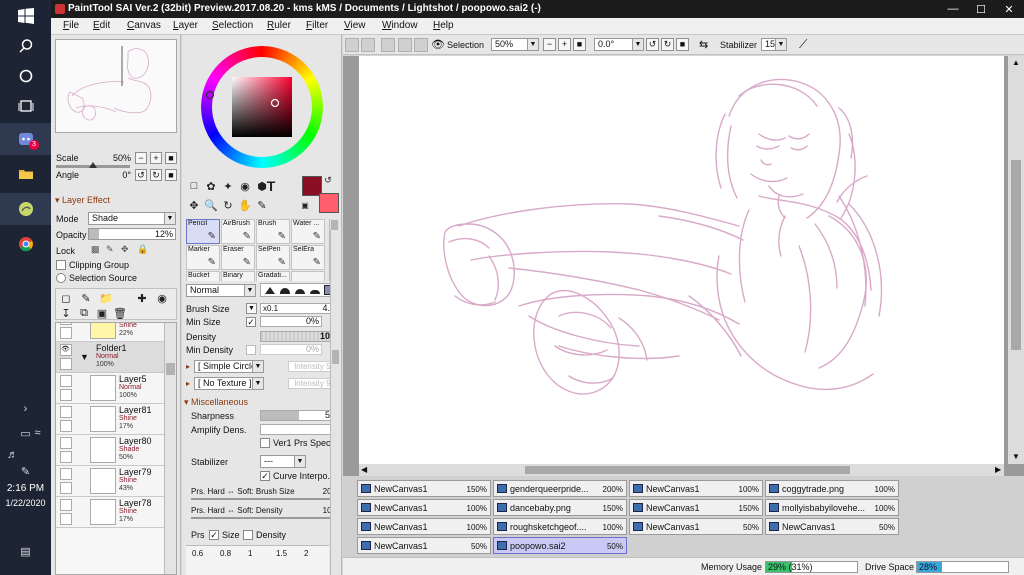 This screenshot has height=575, width=1024. What do you see at coordinates (560, 507) in the screenshot?
I see `document-tab: dancebaby.png 150%` at bounding box center [560, 507].